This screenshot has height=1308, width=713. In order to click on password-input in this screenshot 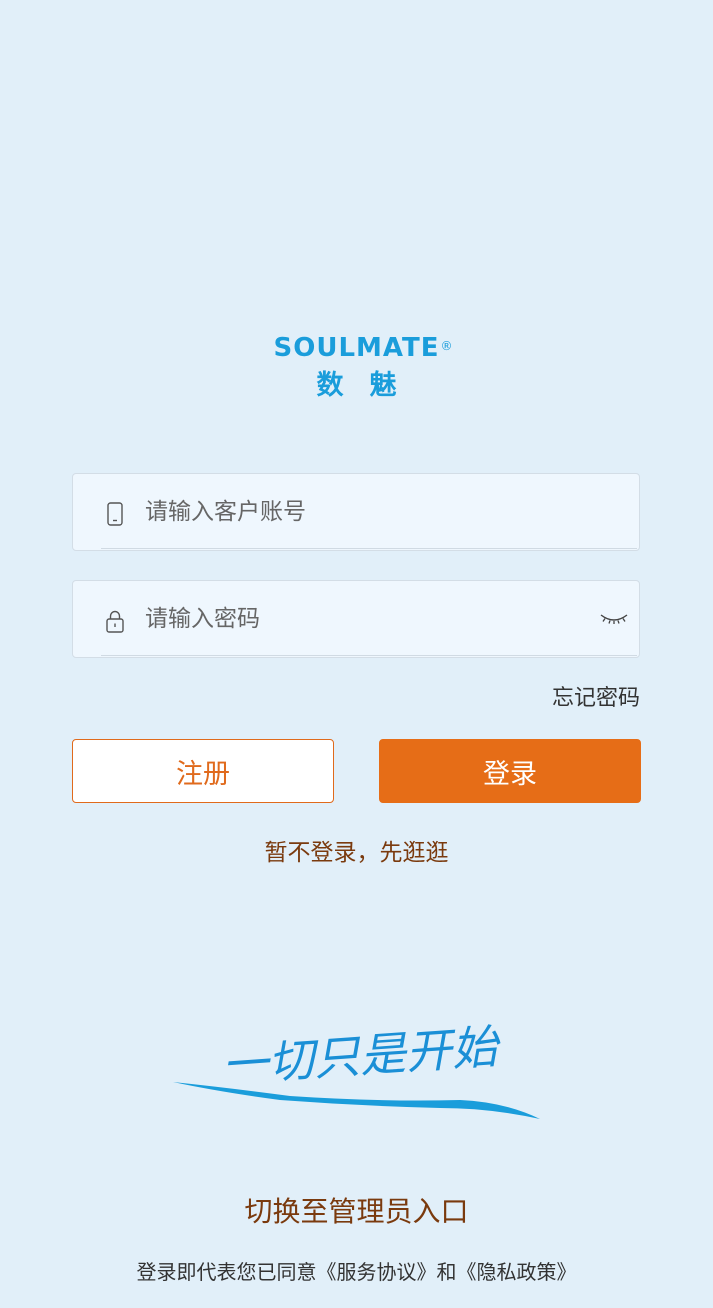, I will do `click(345, 619)`.